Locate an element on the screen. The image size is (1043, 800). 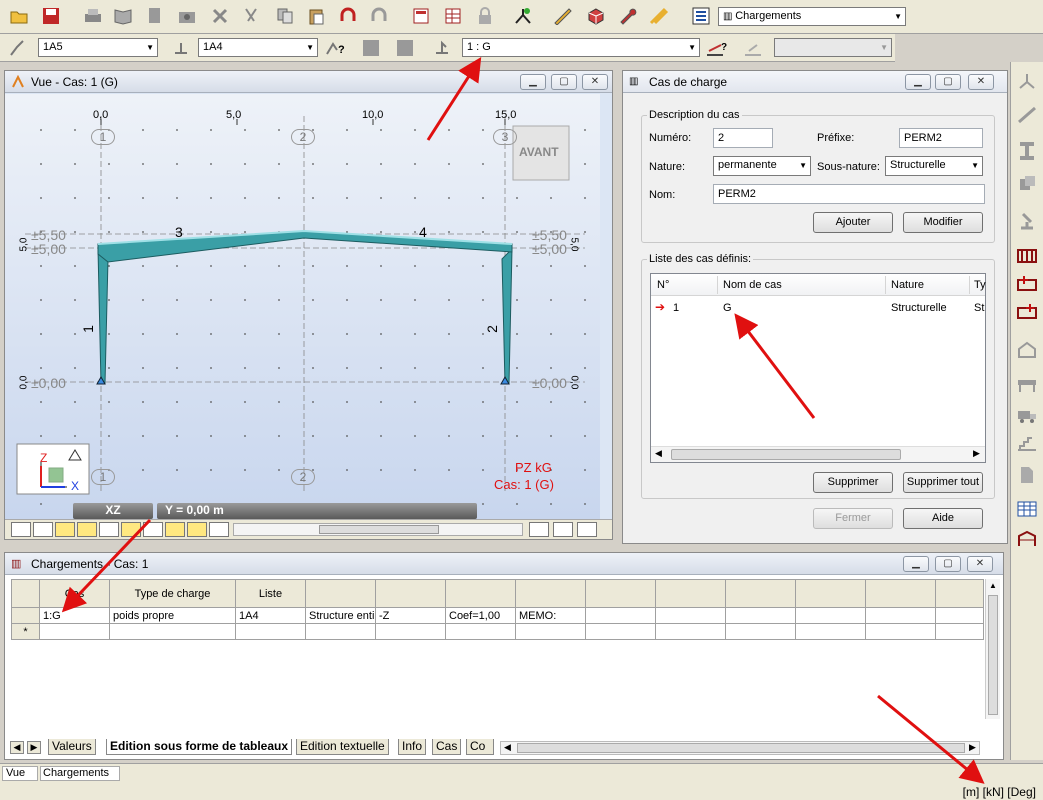
save-icon is located at coordinates (51, 16).